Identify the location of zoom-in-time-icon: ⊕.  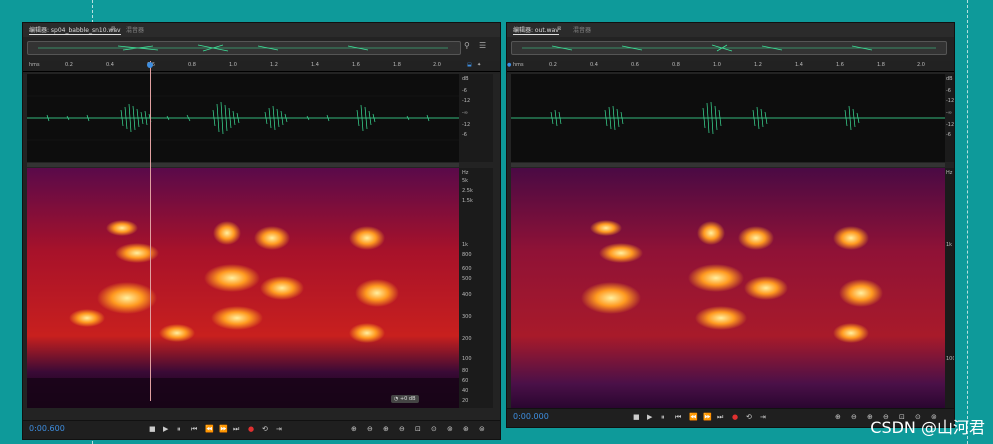
(386, 429).